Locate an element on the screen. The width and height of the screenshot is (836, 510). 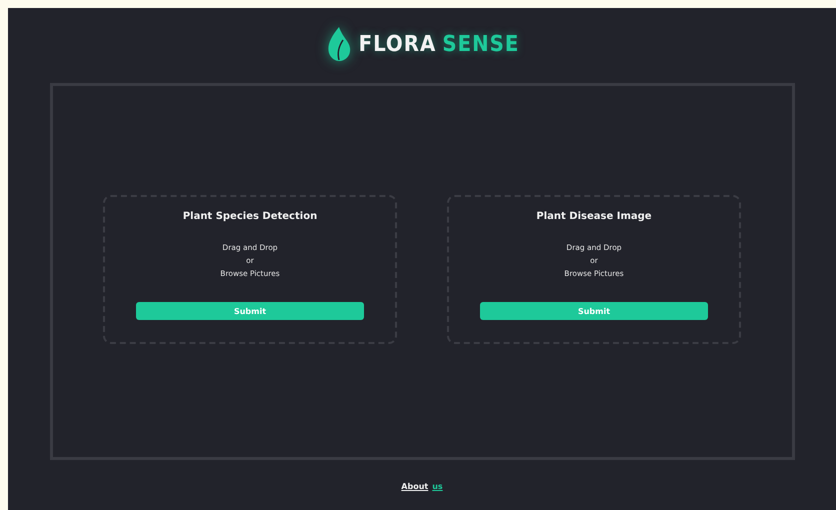
brand-name: FLORA is located at coordinates (397, 44).